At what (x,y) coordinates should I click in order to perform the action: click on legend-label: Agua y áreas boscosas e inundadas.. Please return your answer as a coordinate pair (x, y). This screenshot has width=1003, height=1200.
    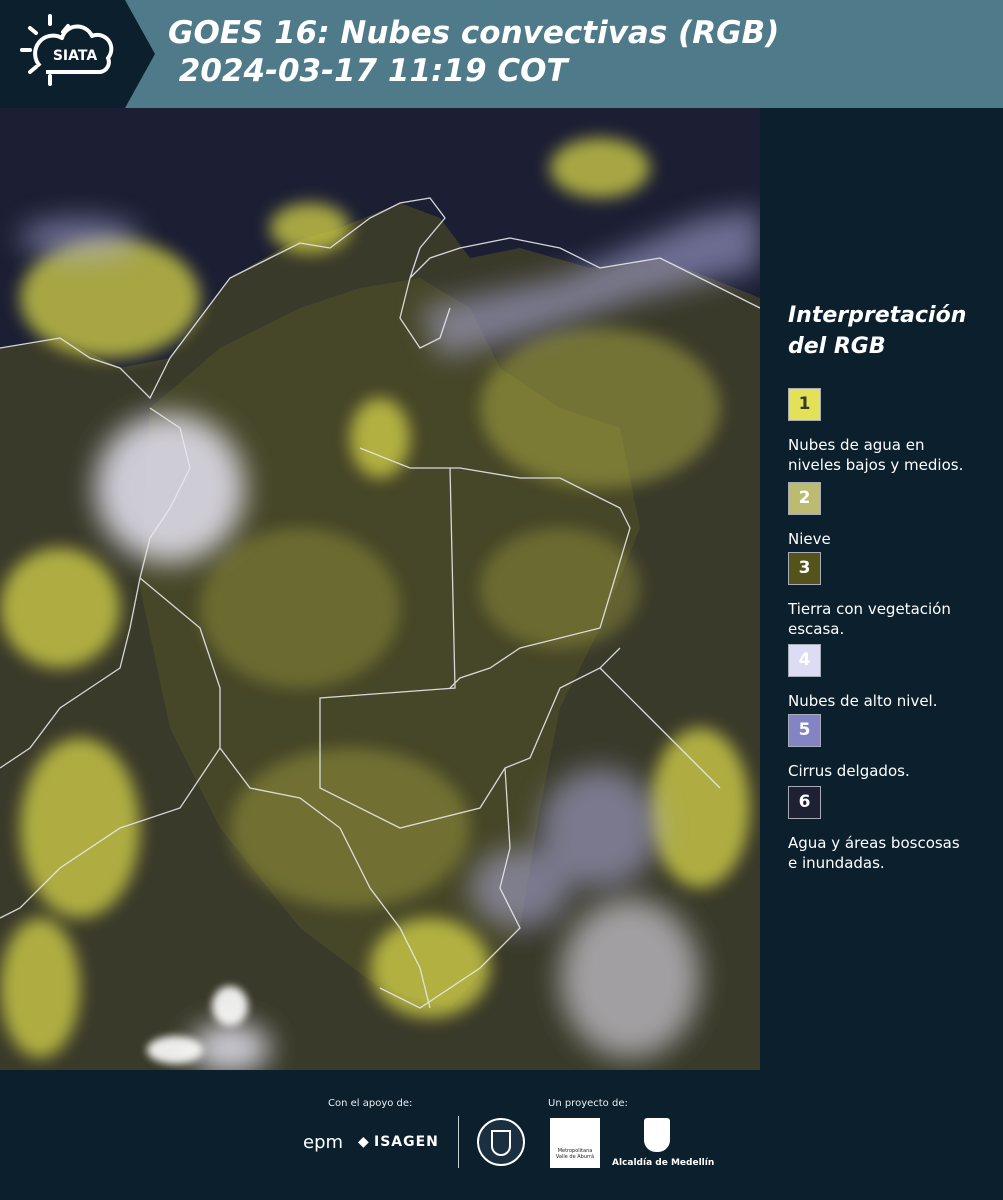
    Looking at the image, I should click on (874, 853).